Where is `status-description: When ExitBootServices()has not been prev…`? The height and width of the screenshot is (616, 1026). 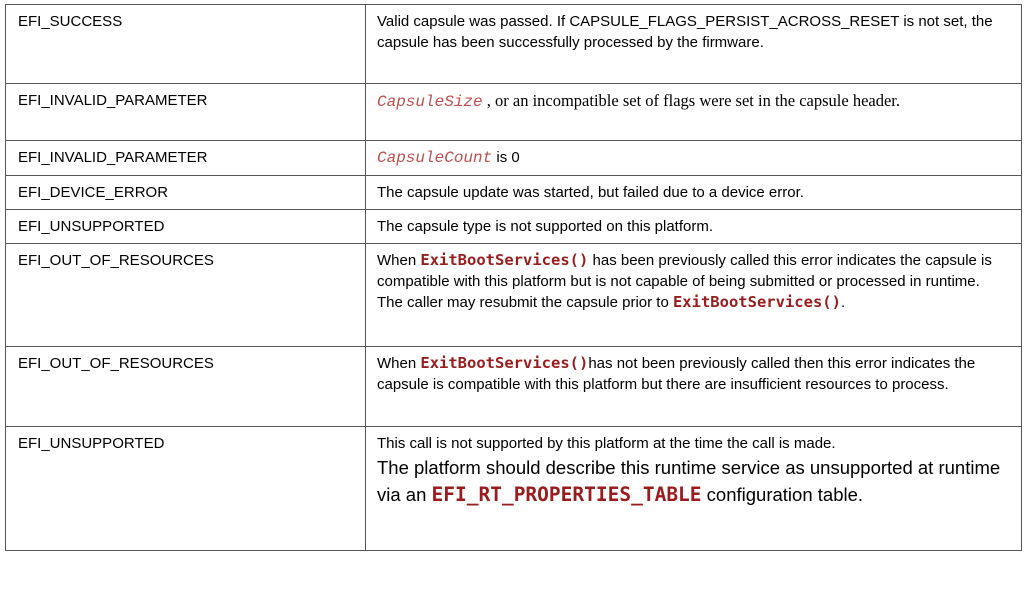
status-description: When ExitBootServices()has not been prev… is located at coordinates (693, 386).